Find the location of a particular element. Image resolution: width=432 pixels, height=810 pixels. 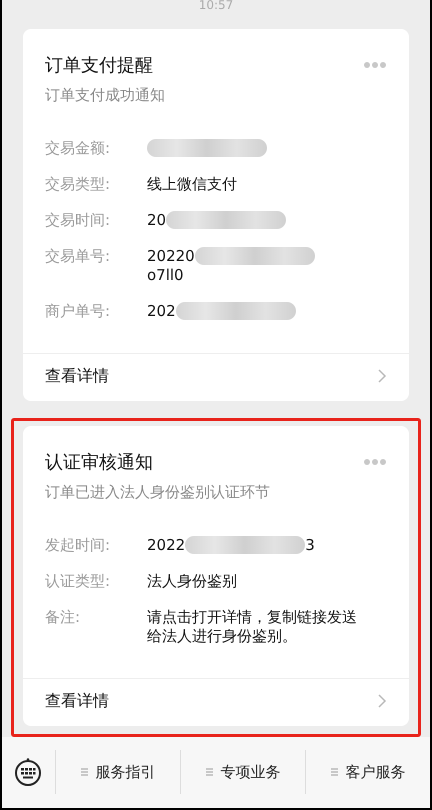

field-value: o7ll0 is located at coordinates (166, 275).